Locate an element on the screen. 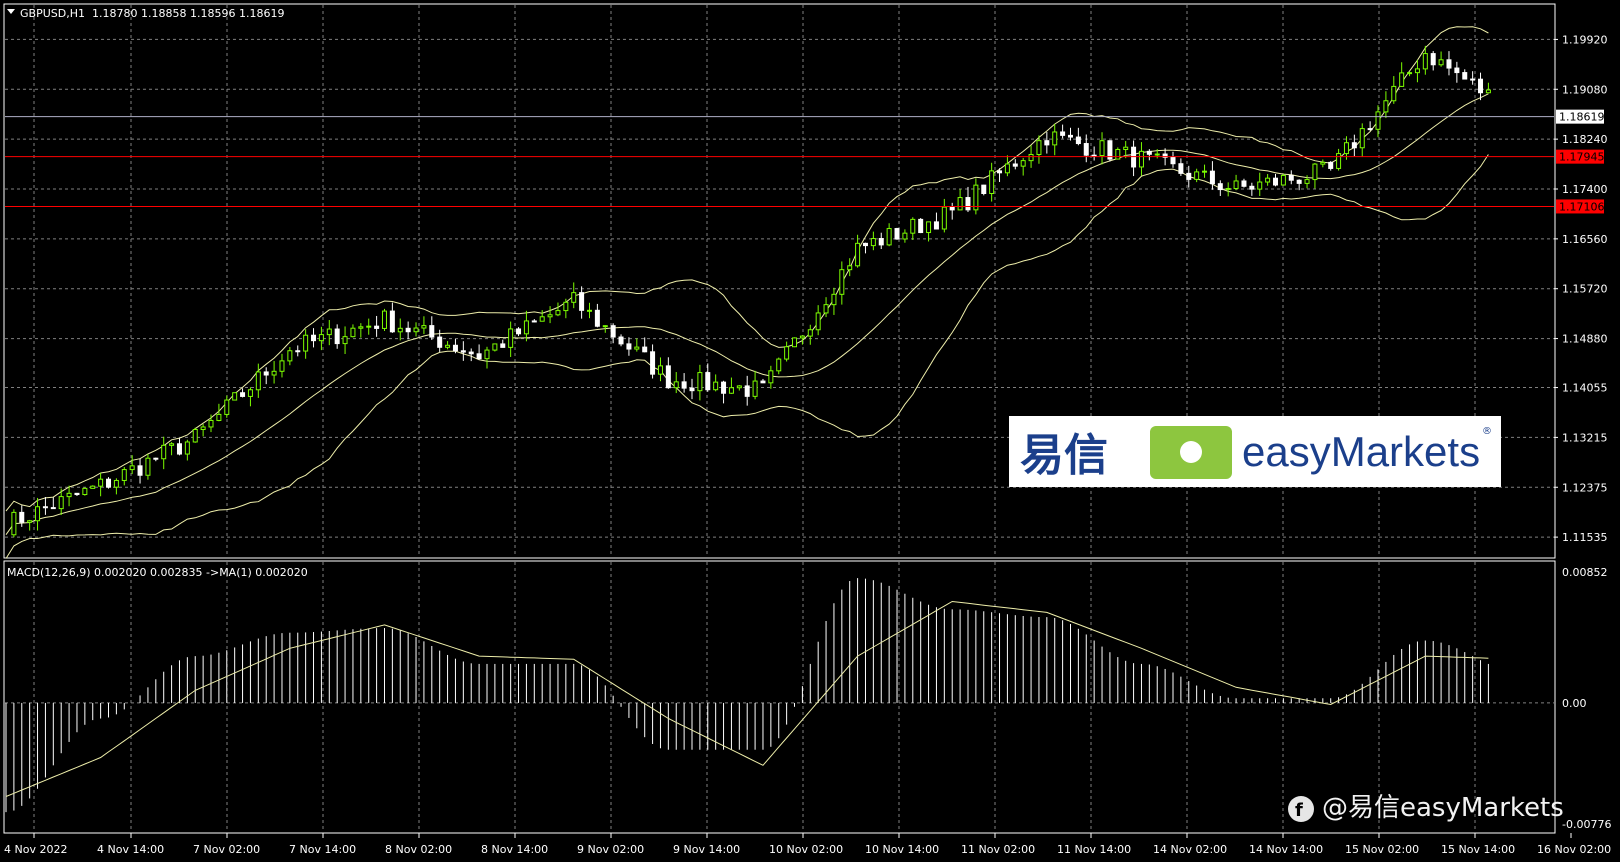 The image size is (1620, 862). horizontal-levels: 1.17945 1.17106 1.18619 is located at coordinates (805, 161).